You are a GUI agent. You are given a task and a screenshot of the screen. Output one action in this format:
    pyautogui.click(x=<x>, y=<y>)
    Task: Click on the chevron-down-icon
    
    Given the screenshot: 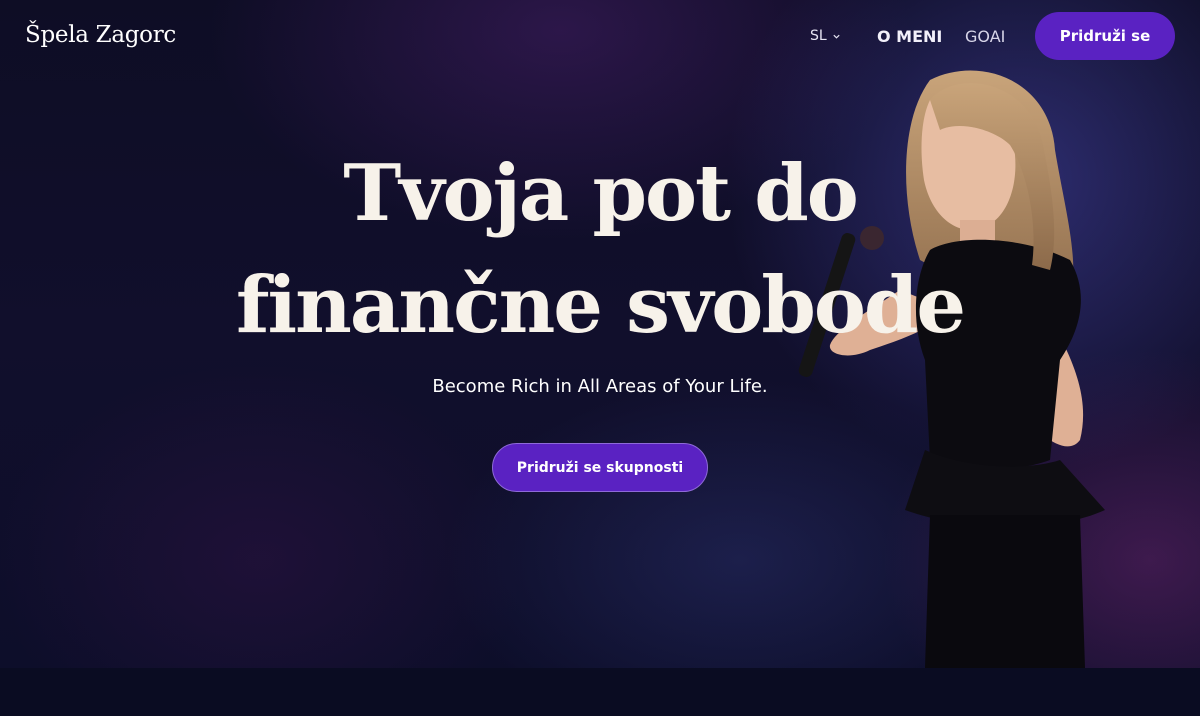 What is the action you would take?
    pyautogui.click(x=836, y=36)
    